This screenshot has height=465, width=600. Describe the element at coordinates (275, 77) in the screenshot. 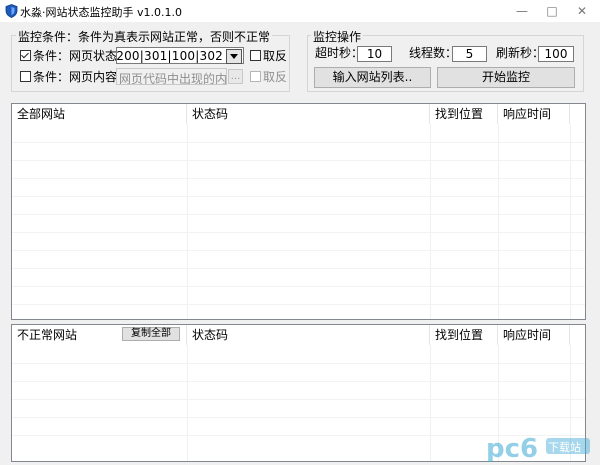

I see `content-reverse-label: 取反` at that location.